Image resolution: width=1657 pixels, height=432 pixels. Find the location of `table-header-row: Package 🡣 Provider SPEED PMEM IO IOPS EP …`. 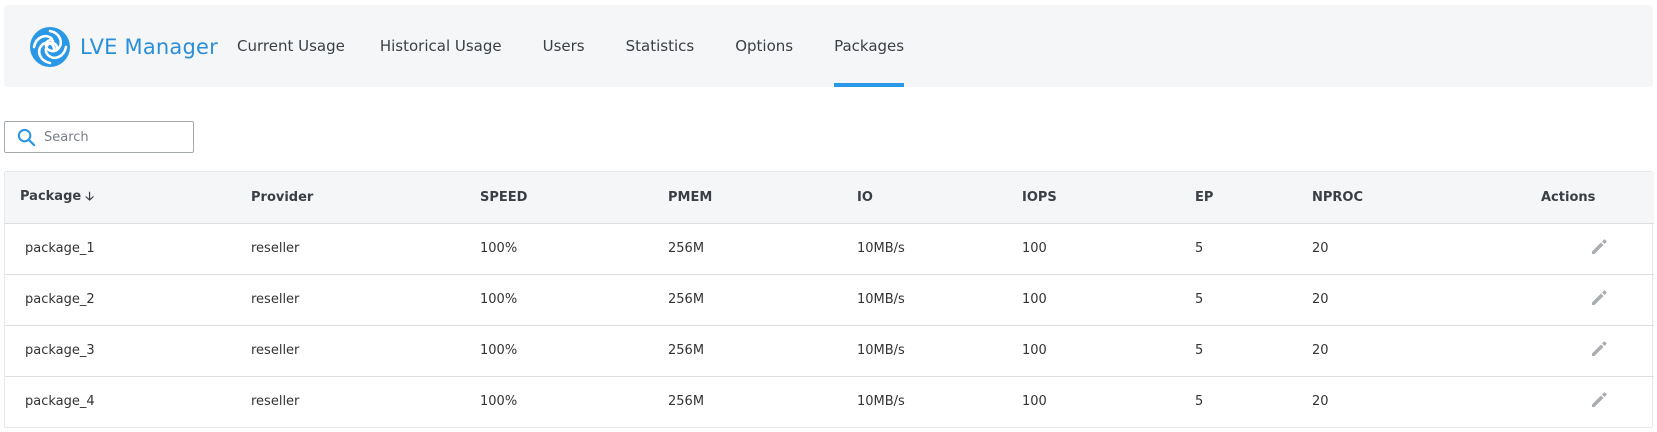

table-header-row: Package 🡣 Provider SPEED PMEM IO IOPS EP … is located at coordinates (829, 198).